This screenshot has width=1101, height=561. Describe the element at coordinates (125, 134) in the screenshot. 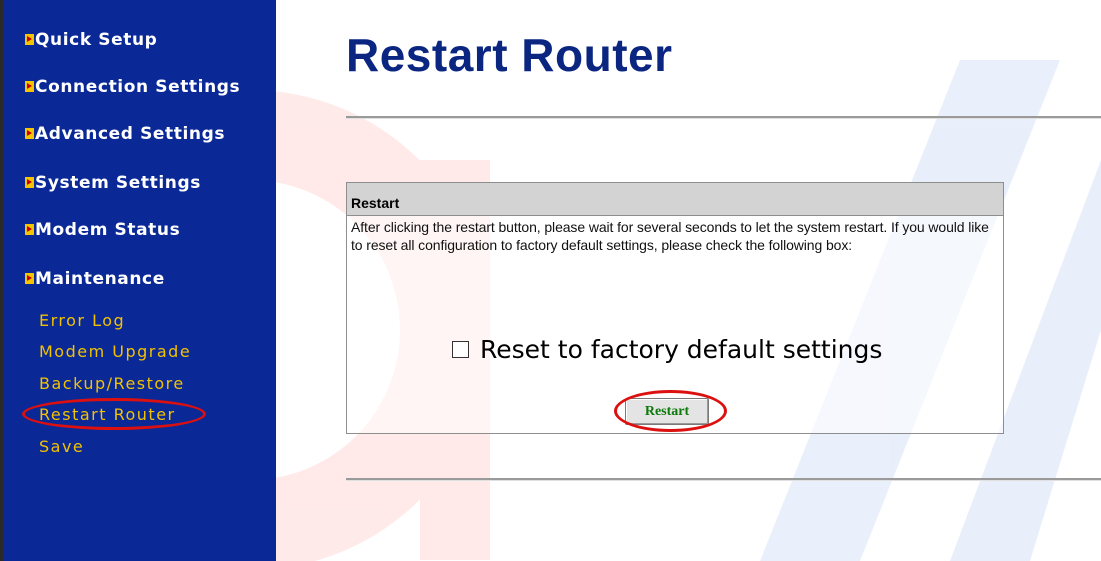

I see `nav-item-advanced-settings: Advanced Settings` at that location.